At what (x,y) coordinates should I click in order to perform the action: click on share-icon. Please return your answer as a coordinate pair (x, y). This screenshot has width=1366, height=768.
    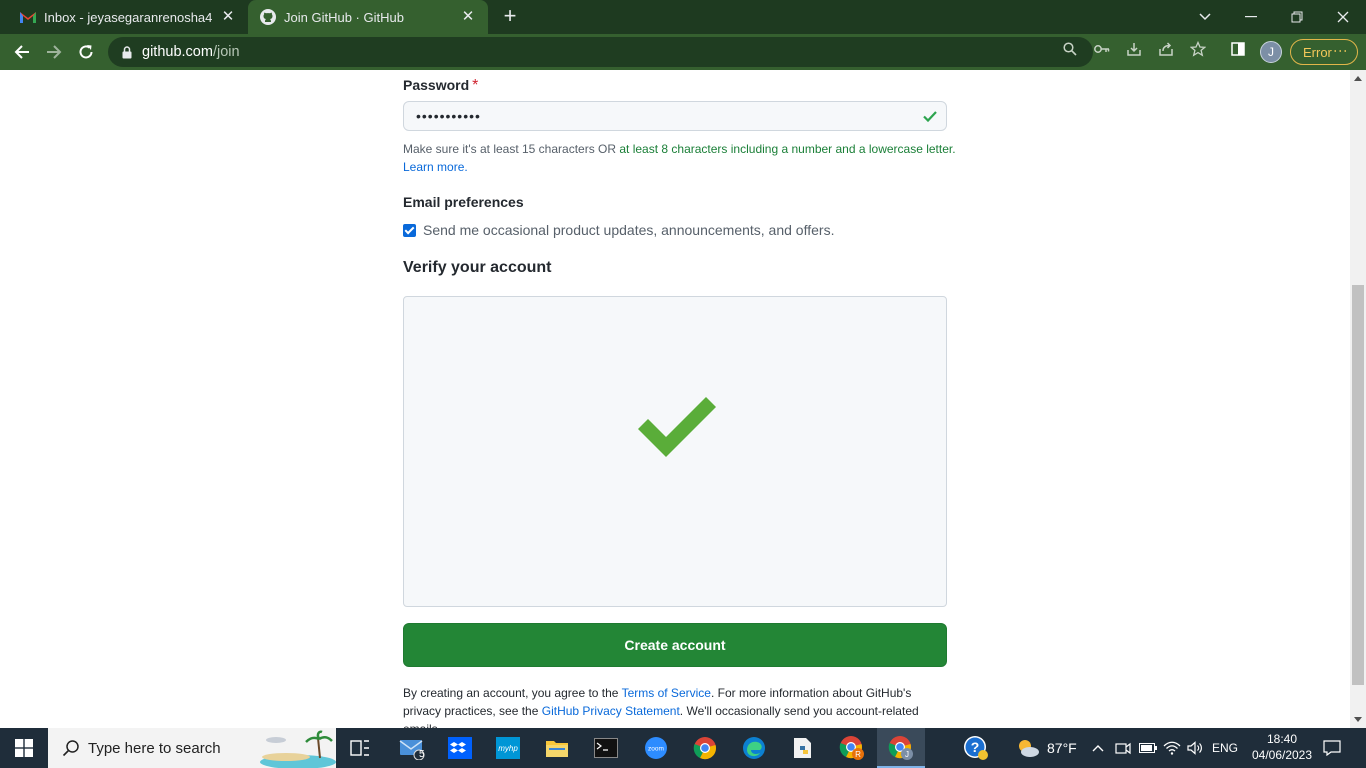
    Looking at the image, I should click on (1166, 49).